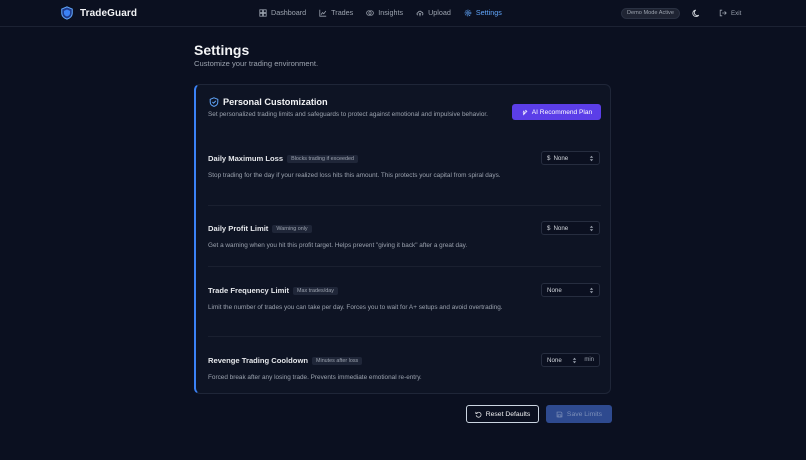 The width and height of the screenshot is (806, 460). I want to click on setting-daily-max-loss-badge: Blocks trading if exceeded, so click(323, 159).